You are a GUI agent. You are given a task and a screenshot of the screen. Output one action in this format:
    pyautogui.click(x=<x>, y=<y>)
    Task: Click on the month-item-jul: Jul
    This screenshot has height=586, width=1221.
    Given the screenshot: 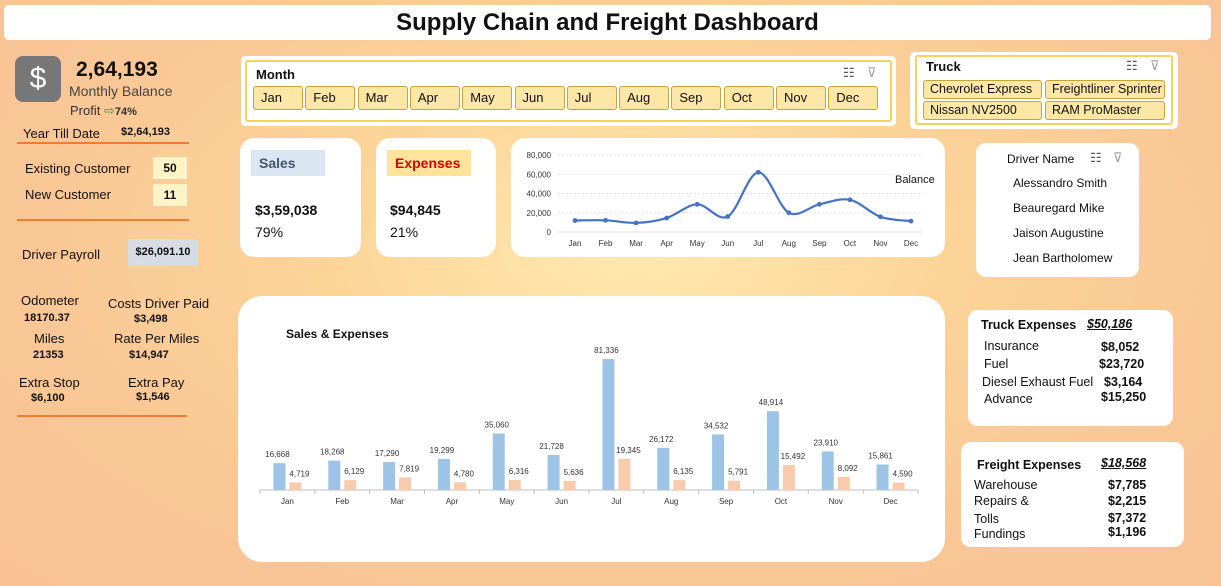 What is the action you would take?
    pyautogui.click(x=591, y=98)
    